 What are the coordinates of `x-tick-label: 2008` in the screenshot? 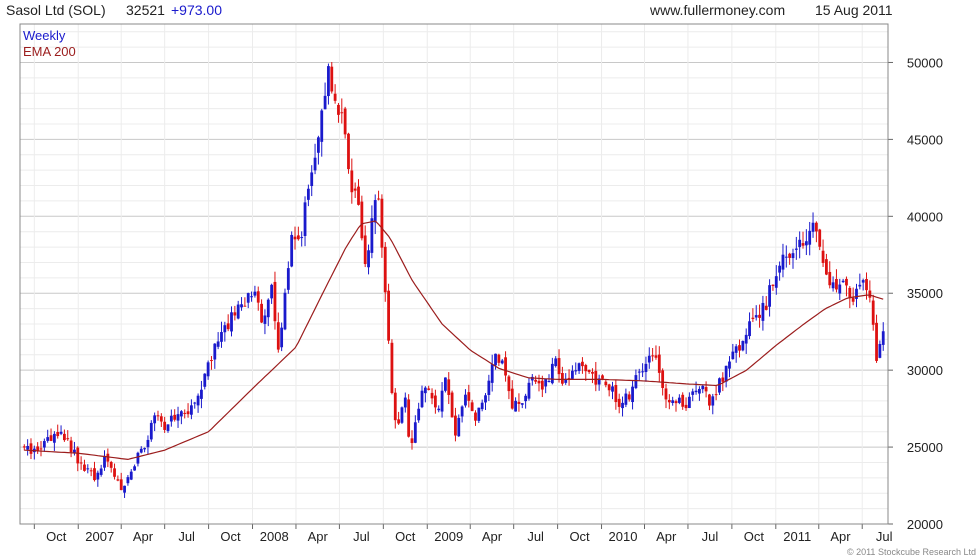 It's located at (274, 536).